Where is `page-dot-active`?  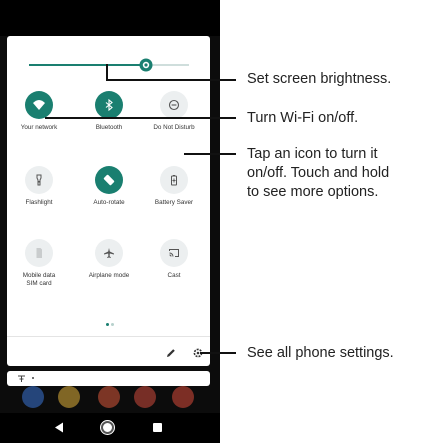 page-dot-active is located at coordinates (107, 324).